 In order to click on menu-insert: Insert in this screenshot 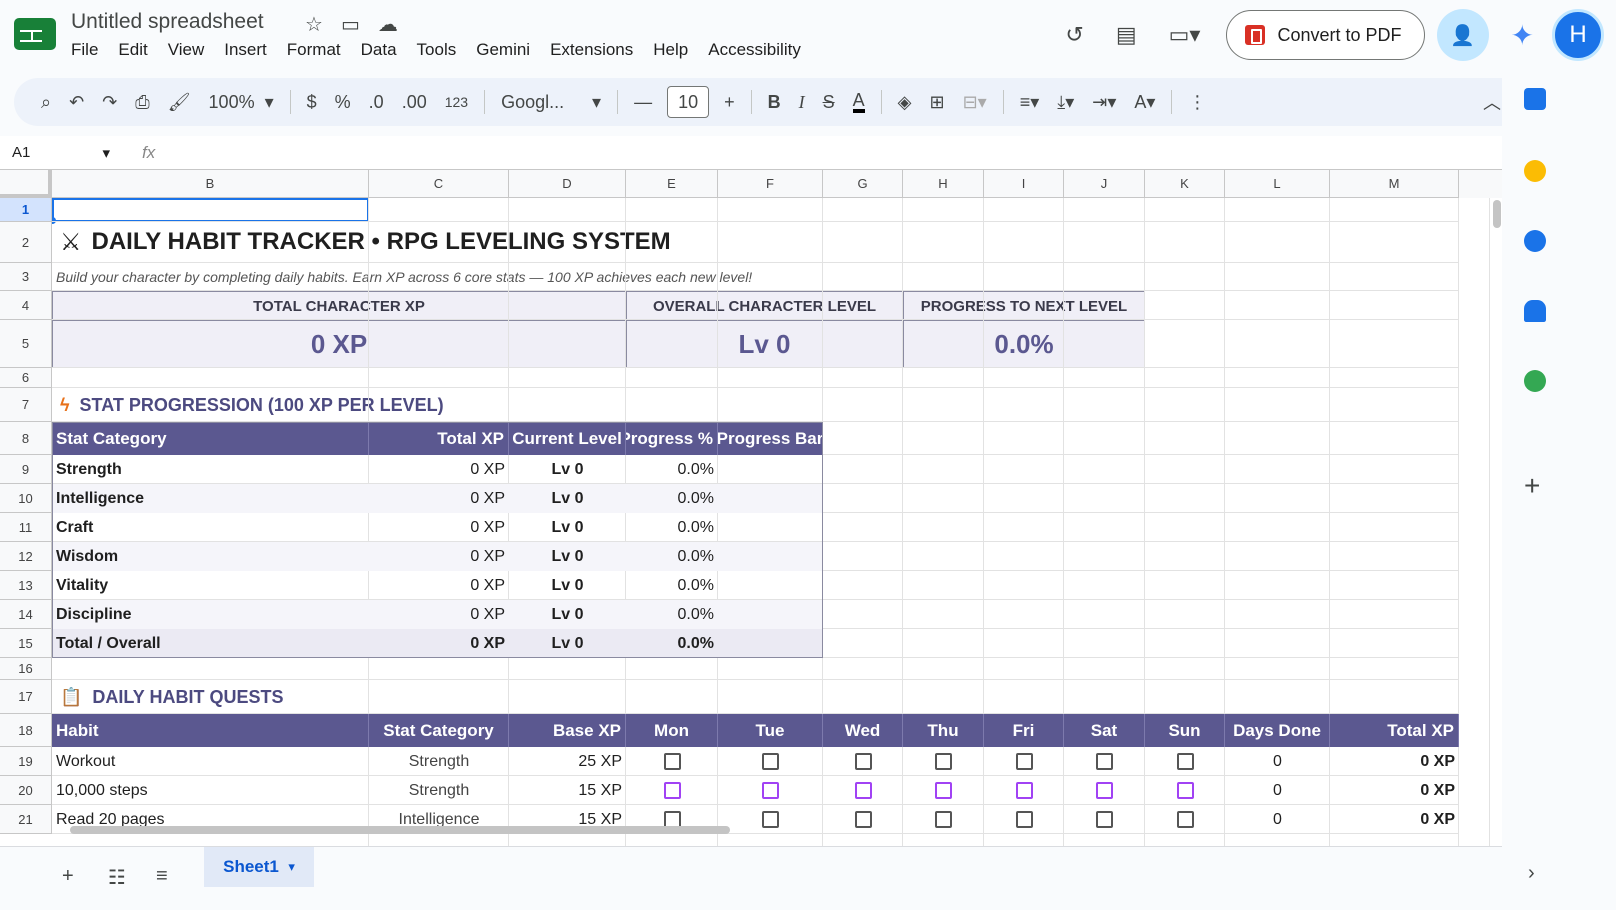, I will do `click(245, 50)`.